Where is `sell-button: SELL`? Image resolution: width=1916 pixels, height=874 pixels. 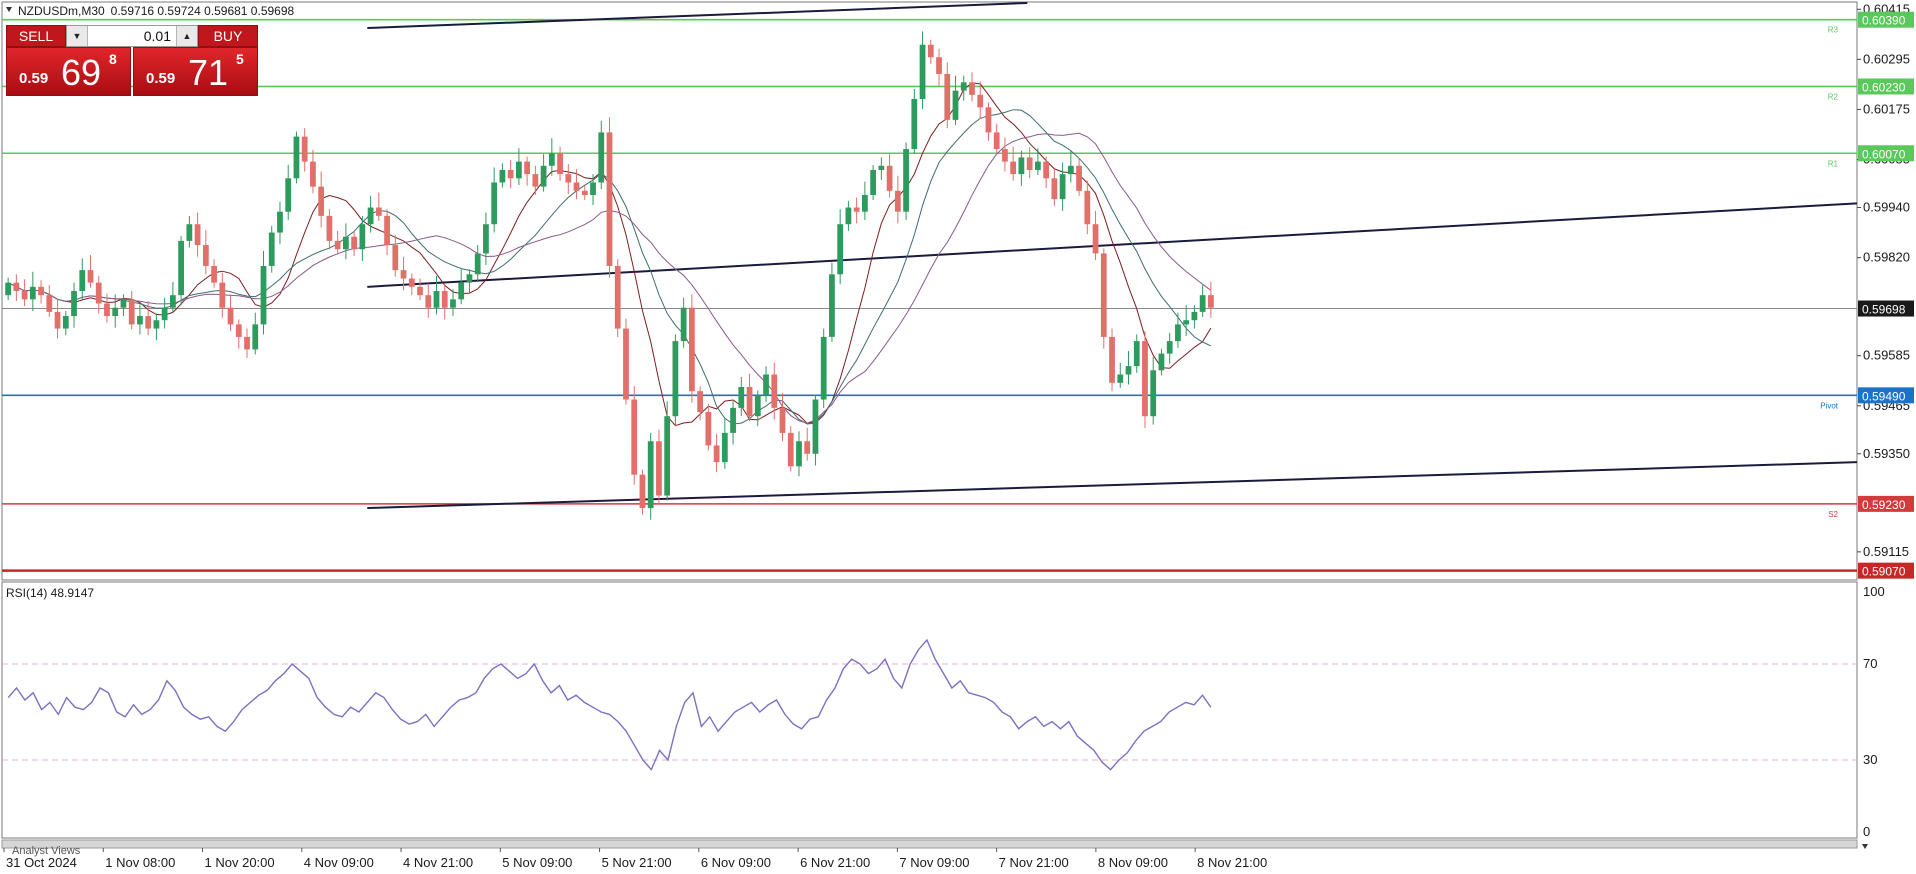 sell-button: SELL is located at coordinates (36, 36).